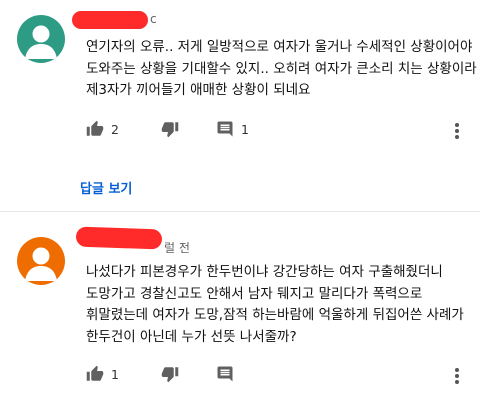 Image resolution: width=480 pixels, height=414 pixels. I want to click on view-replies-link: 답글 보기, so click(106, 187).